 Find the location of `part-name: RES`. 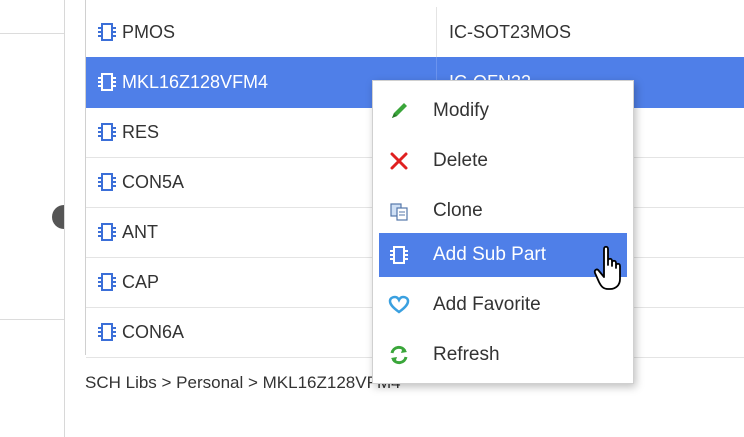

part-name: RES is located at coordinates (141, 131).